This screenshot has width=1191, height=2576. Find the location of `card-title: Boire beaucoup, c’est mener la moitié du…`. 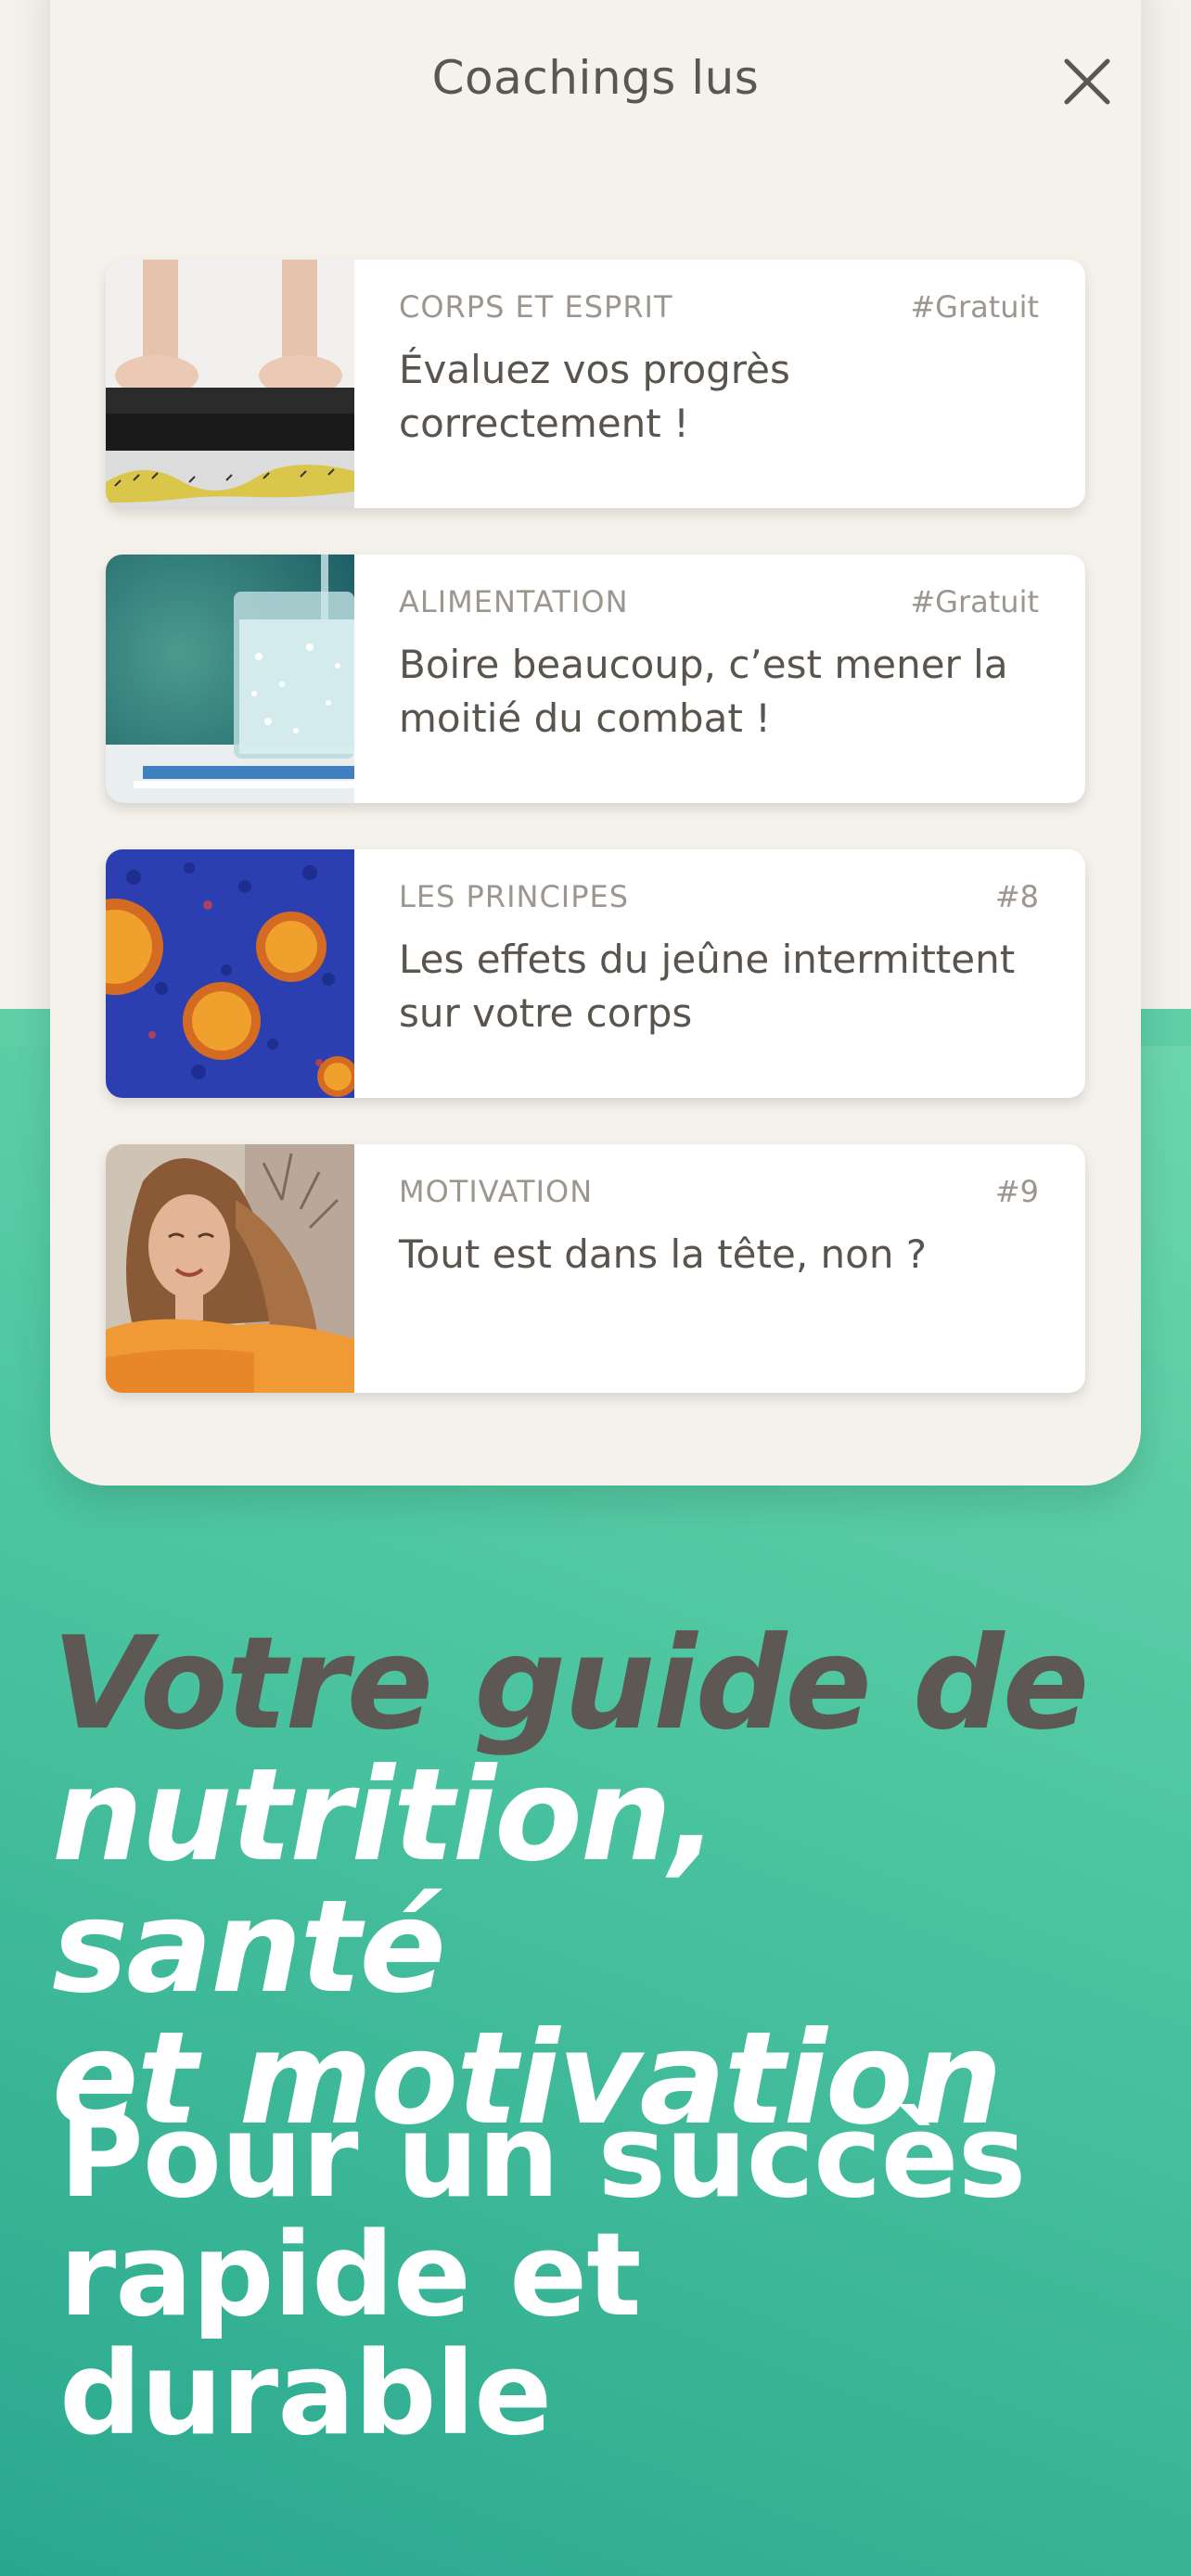

card-title: Boire beaucoup, c’est mener la moitié du… is located at coordinates (703, 692).